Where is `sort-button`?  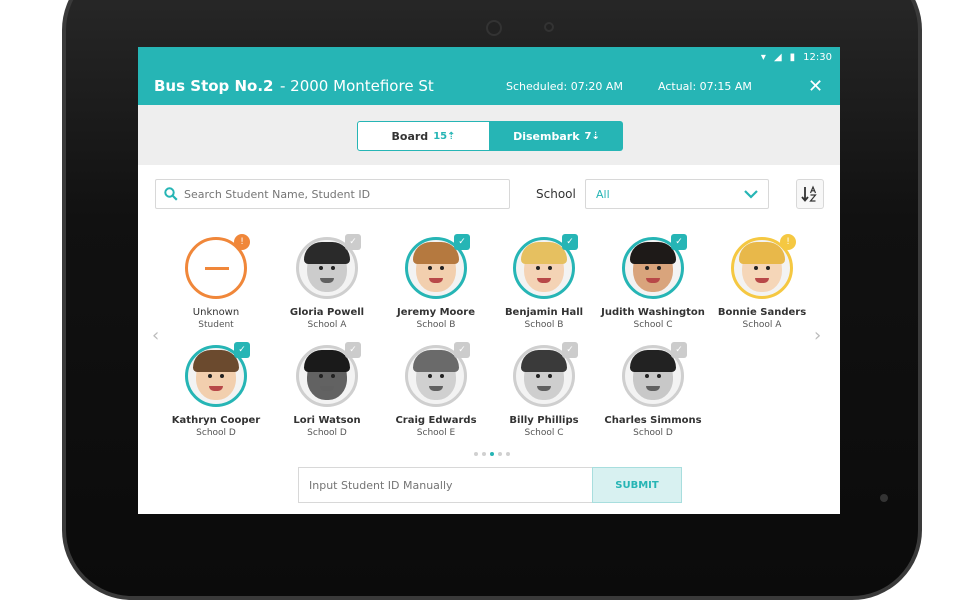
sort-button is located at coordinates (810, 194).